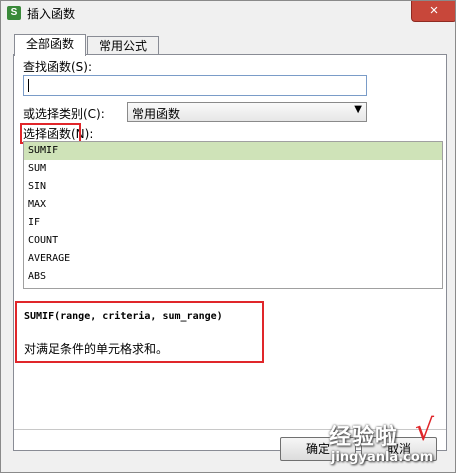  What do you see at coordinates (433, 11) in the screenshot?
I see `close-button: ×` at bounding box center [433, 11].